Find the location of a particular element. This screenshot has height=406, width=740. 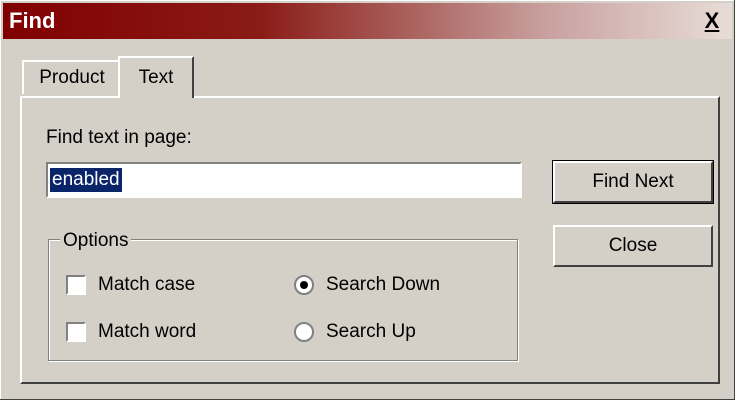

title-bar: Find X is located at coordinates (367, 21).